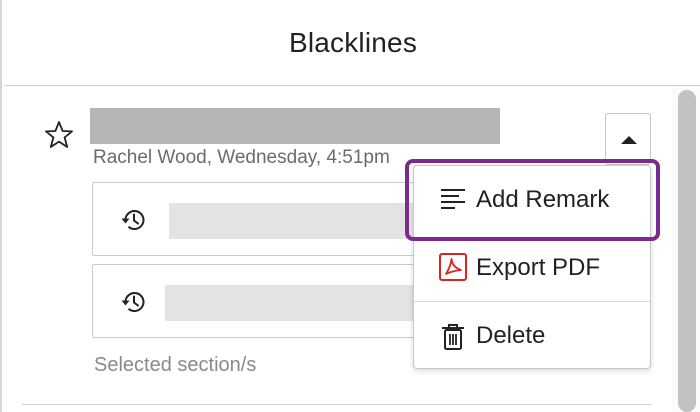  Describe the element at coordinates (295, 126) in the screenshot. I see `entry-title-redacted` at that location.